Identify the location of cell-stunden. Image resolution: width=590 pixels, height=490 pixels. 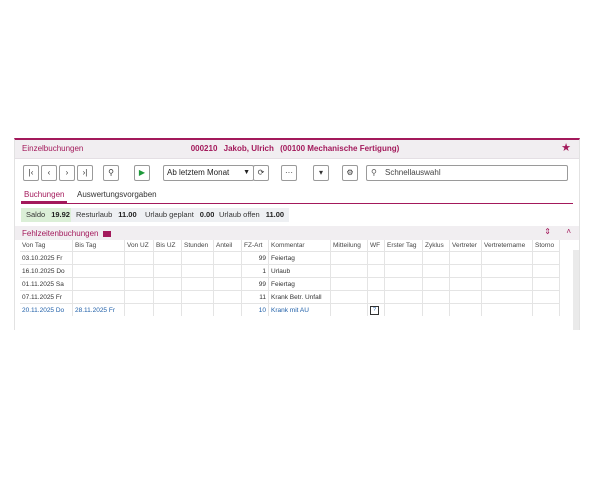
(197, 258).